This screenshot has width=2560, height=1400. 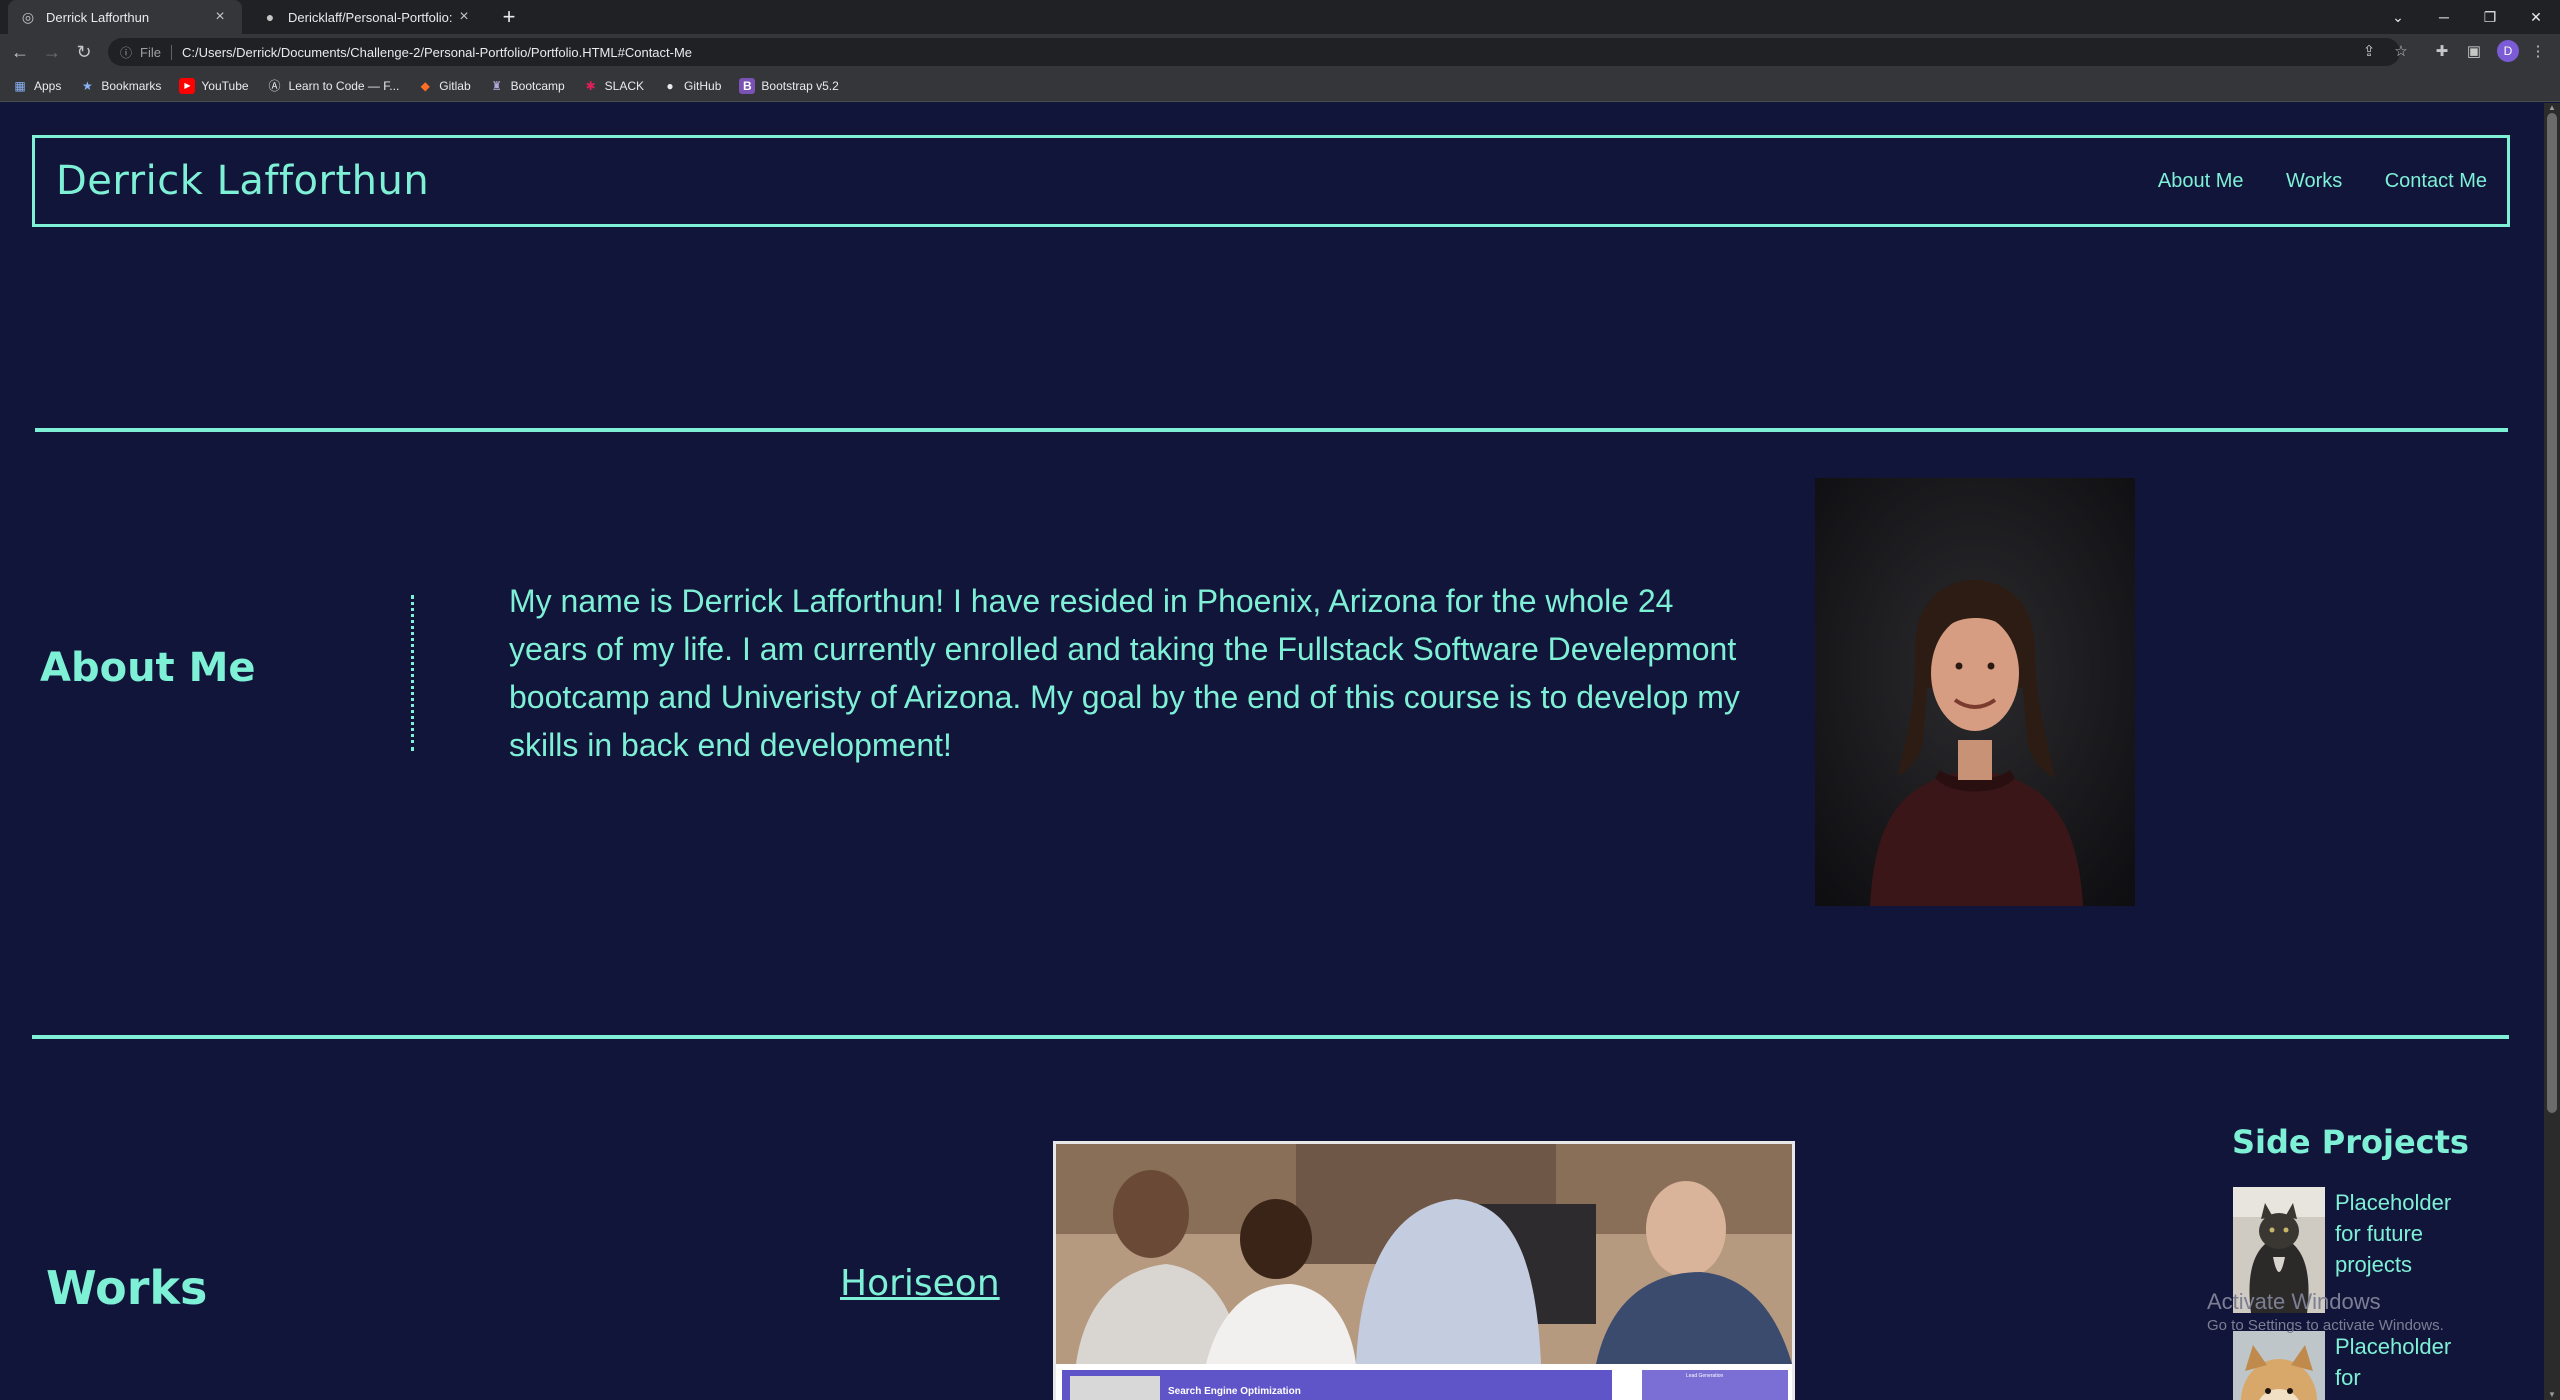 I want to click on tab-portfolio: ◎ Derrick Lafforthun ×, so click(x=125, y=17).